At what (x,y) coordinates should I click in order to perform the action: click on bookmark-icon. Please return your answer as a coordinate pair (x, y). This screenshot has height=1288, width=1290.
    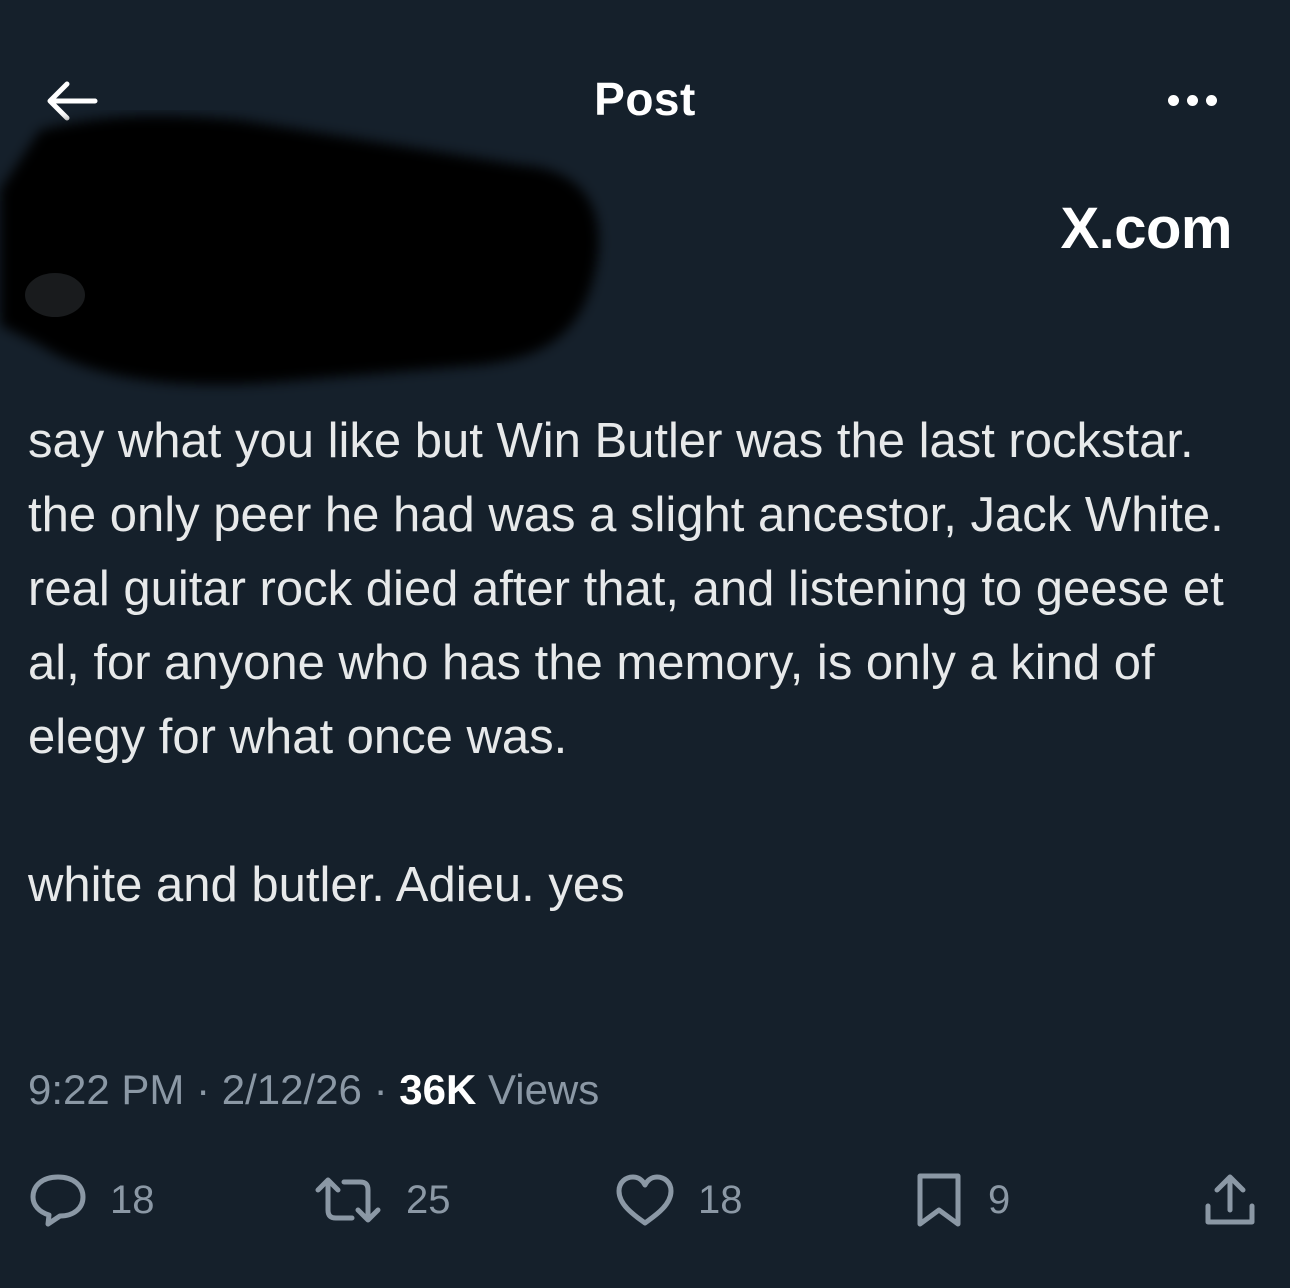
    Looking at the image, I should click on (939, 1200).